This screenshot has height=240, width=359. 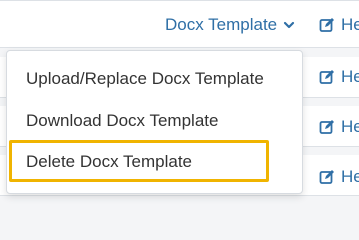 I want to click on docx-template-dropdown-toggle: Docx Template, so click(x=230, y=25).